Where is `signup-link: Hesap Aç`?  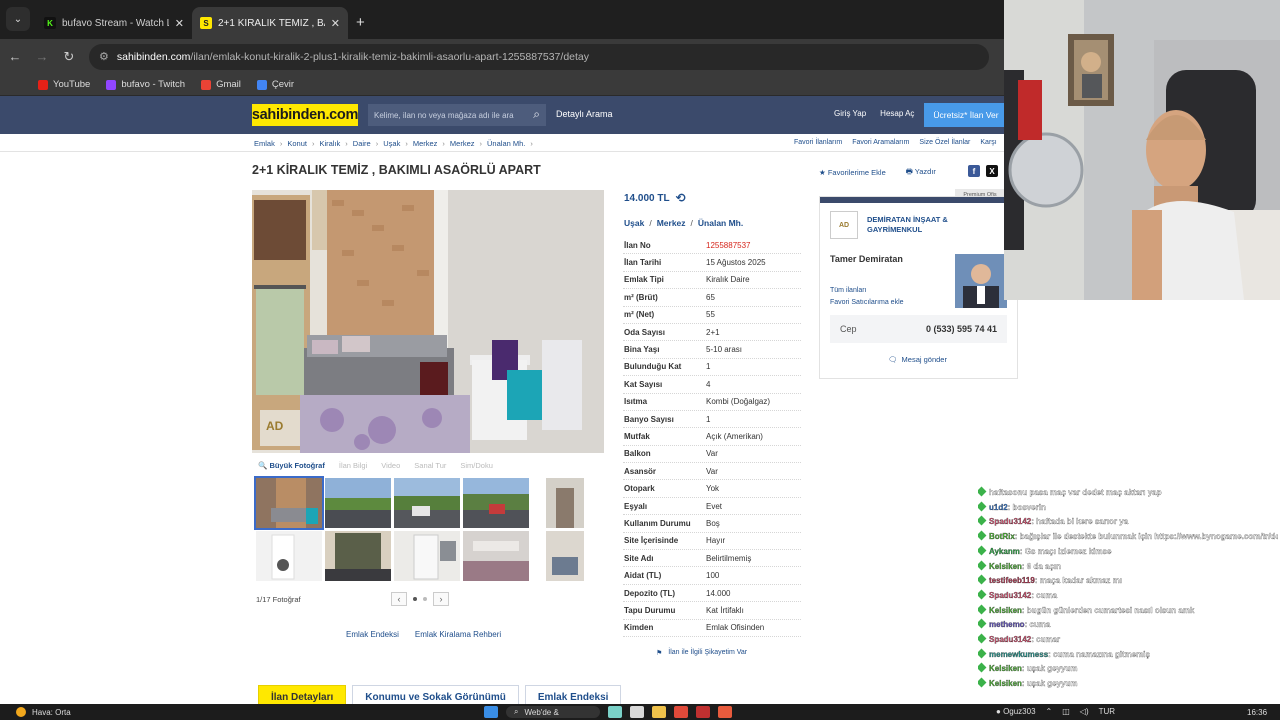
signup-link: Hesap Aç is located at coordinates (897, 113).